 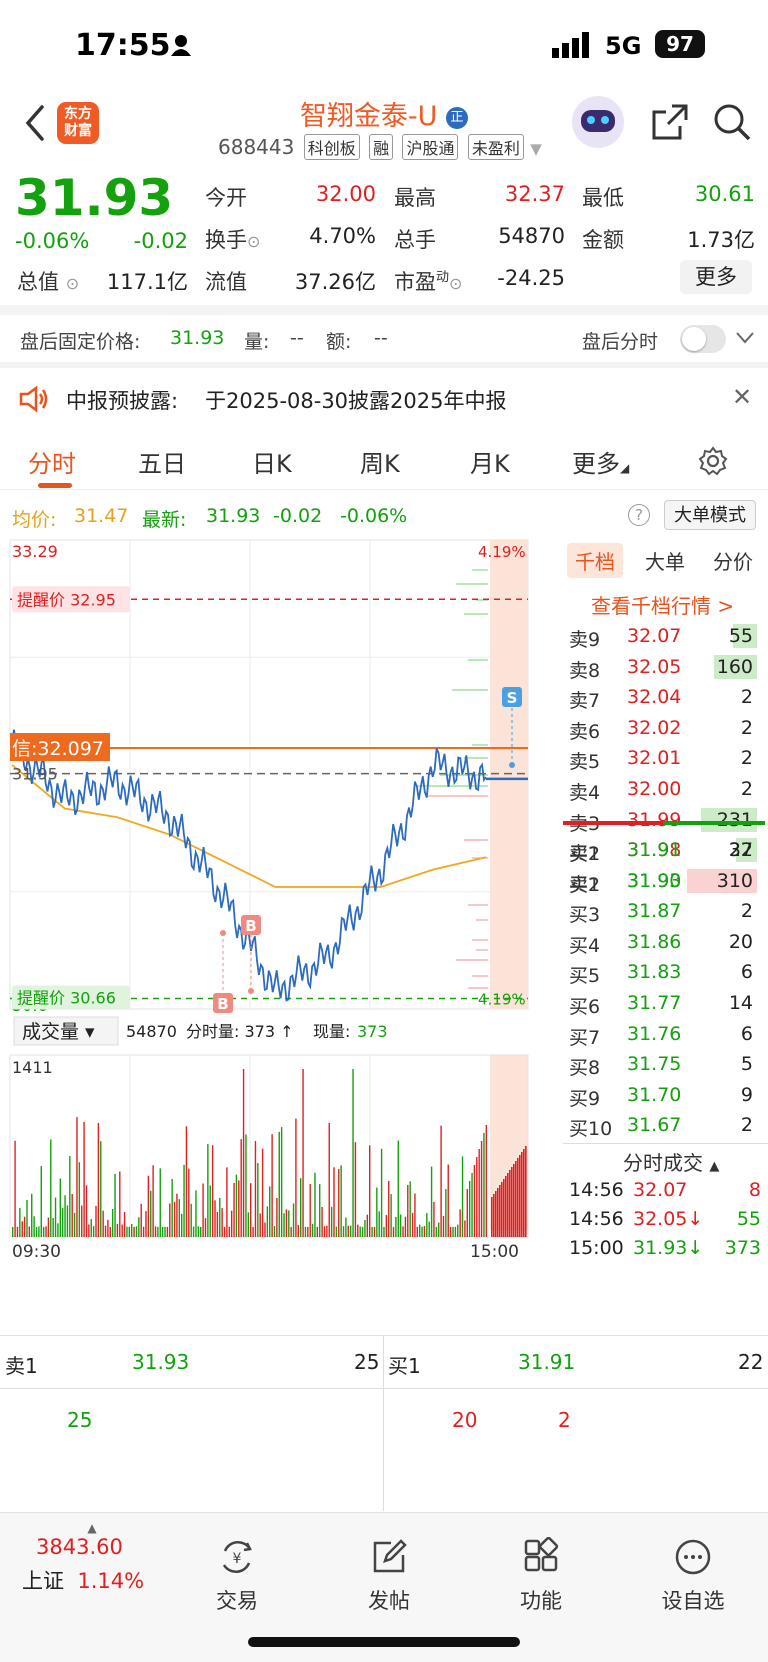 What do you see at coordinates (381, 338) in the screenshot?
I see `after-hours-amt: --` at bounding box center [381, 338].